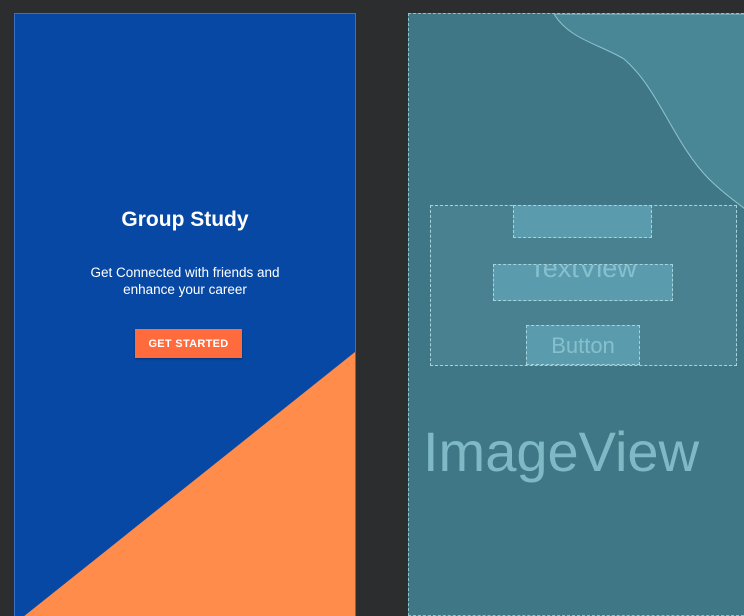 This screenshot has height=616, width=744. I want to click on textview-label: TextView, so click(583, 273).